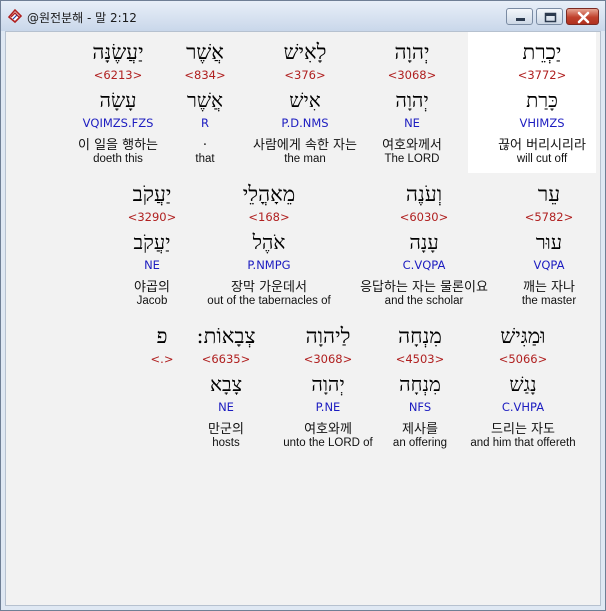 This screenshot has width=606, height=611. Describe the element at coordinates (523, 443) in the screenshot. I see `english-gloss: and him that offereth` at that location.